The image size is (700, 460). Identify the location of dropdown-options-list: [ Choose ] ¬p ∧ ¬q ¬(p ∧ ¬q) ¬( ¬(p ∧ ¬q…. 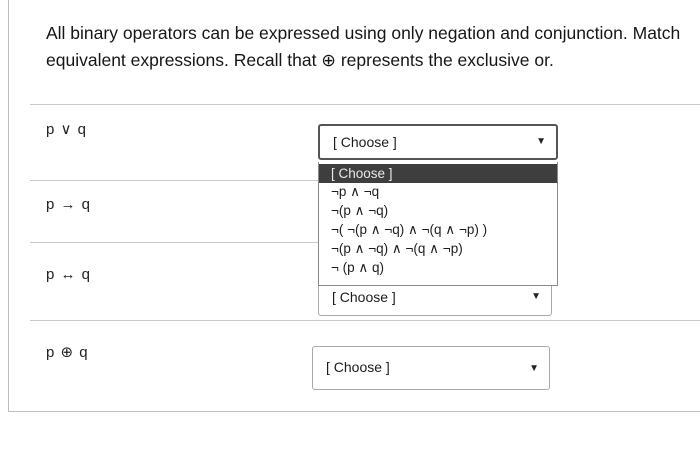
(438, 224).